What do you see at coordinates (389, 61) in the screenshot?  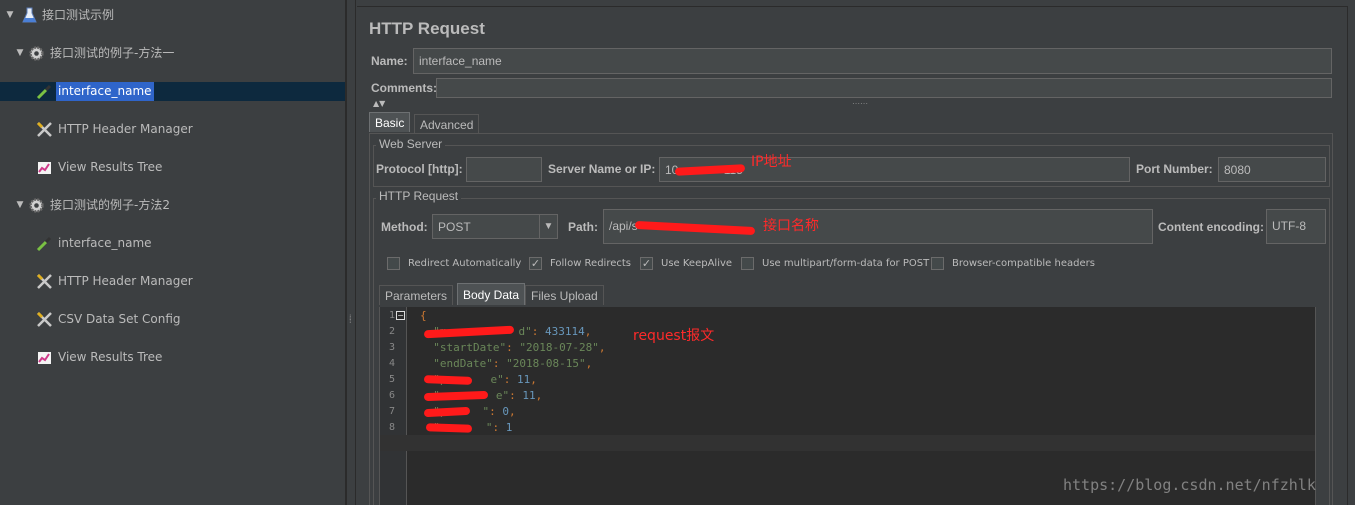 I see `name-label: Name:` at bounding box center [389, 61].